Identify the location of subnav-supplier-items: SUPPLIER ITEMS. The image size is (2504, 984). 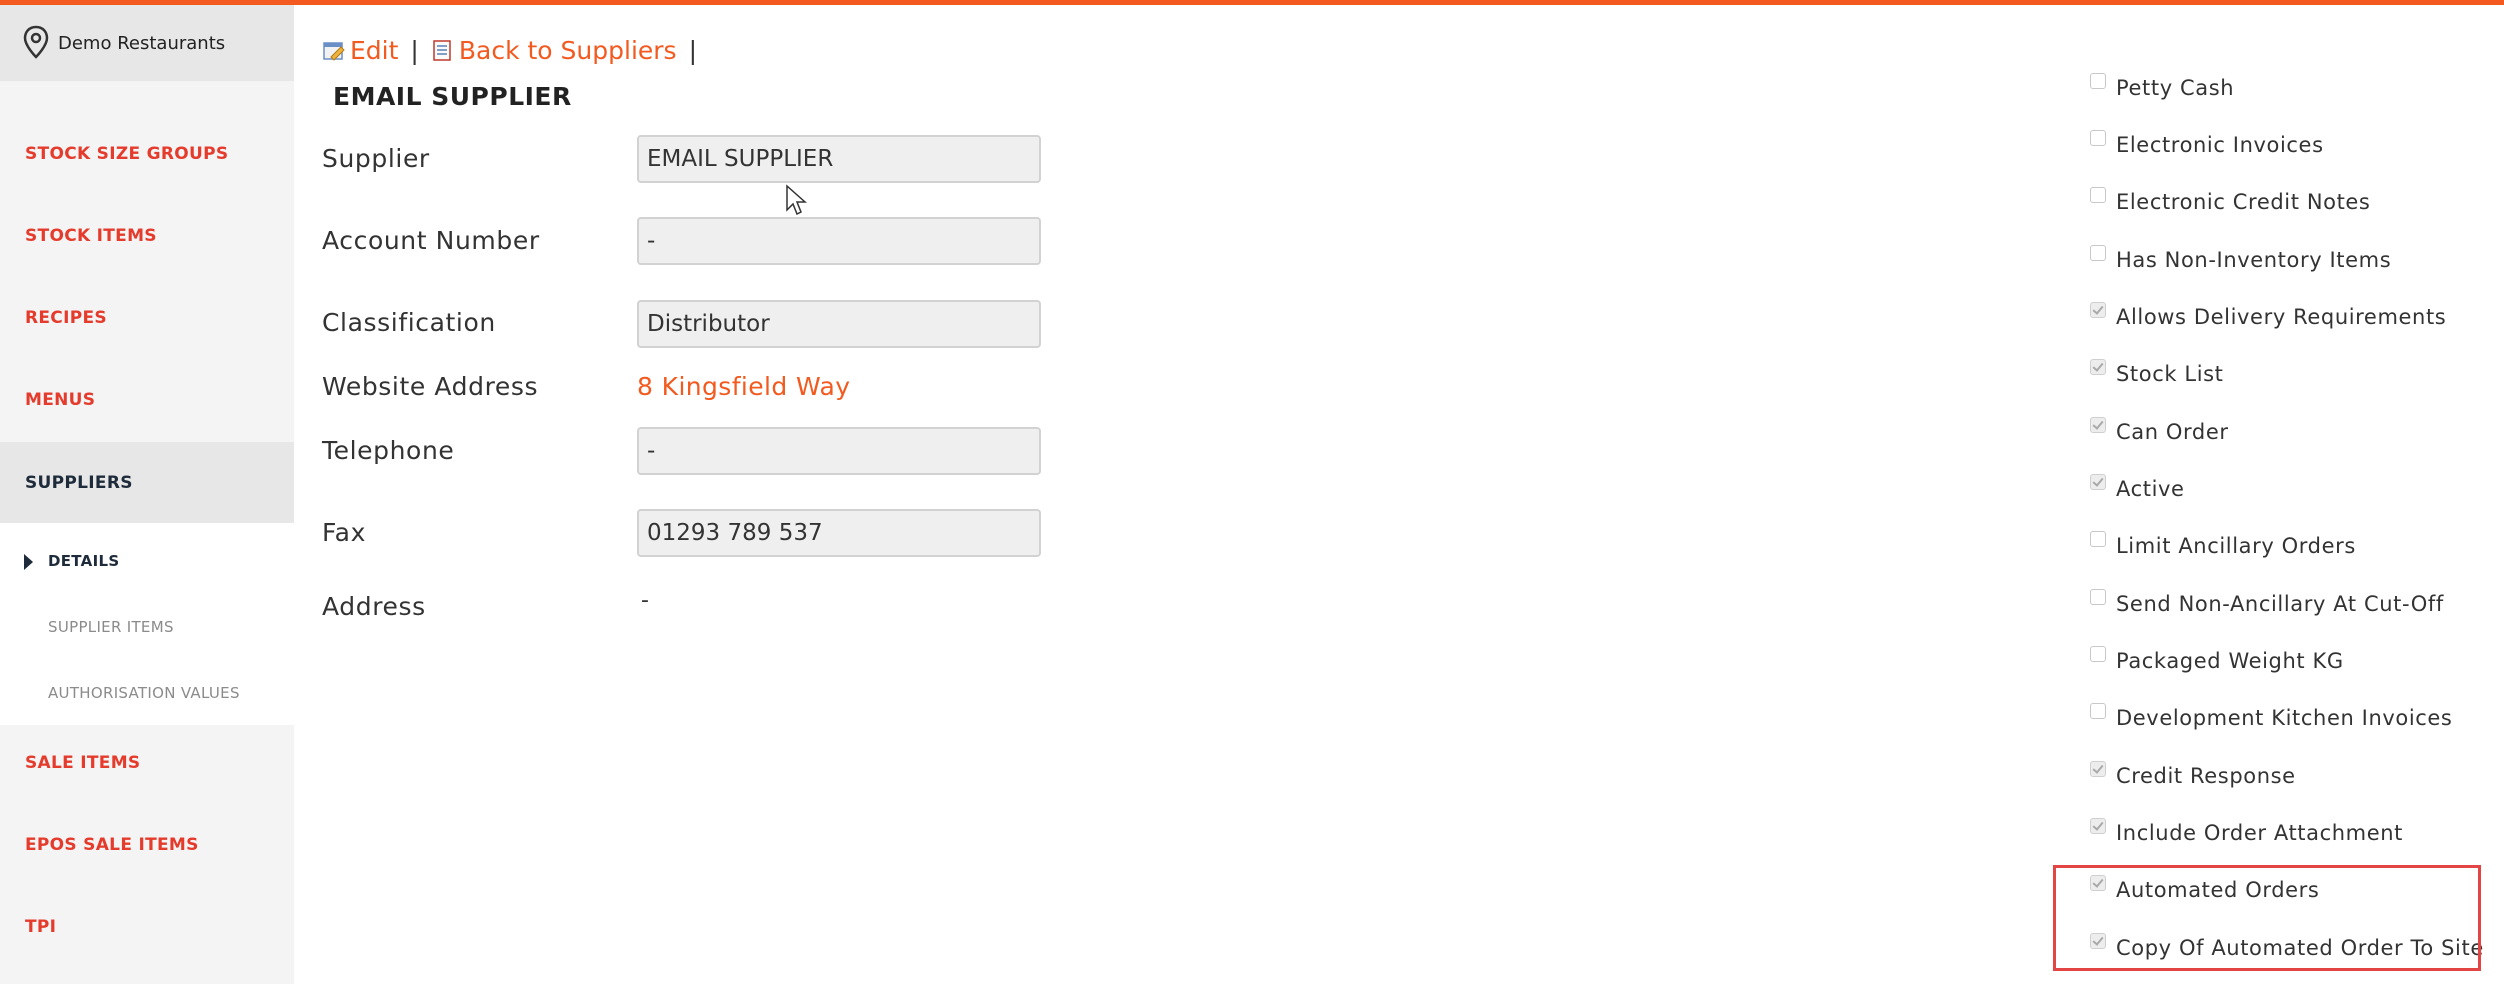
(147, 627).